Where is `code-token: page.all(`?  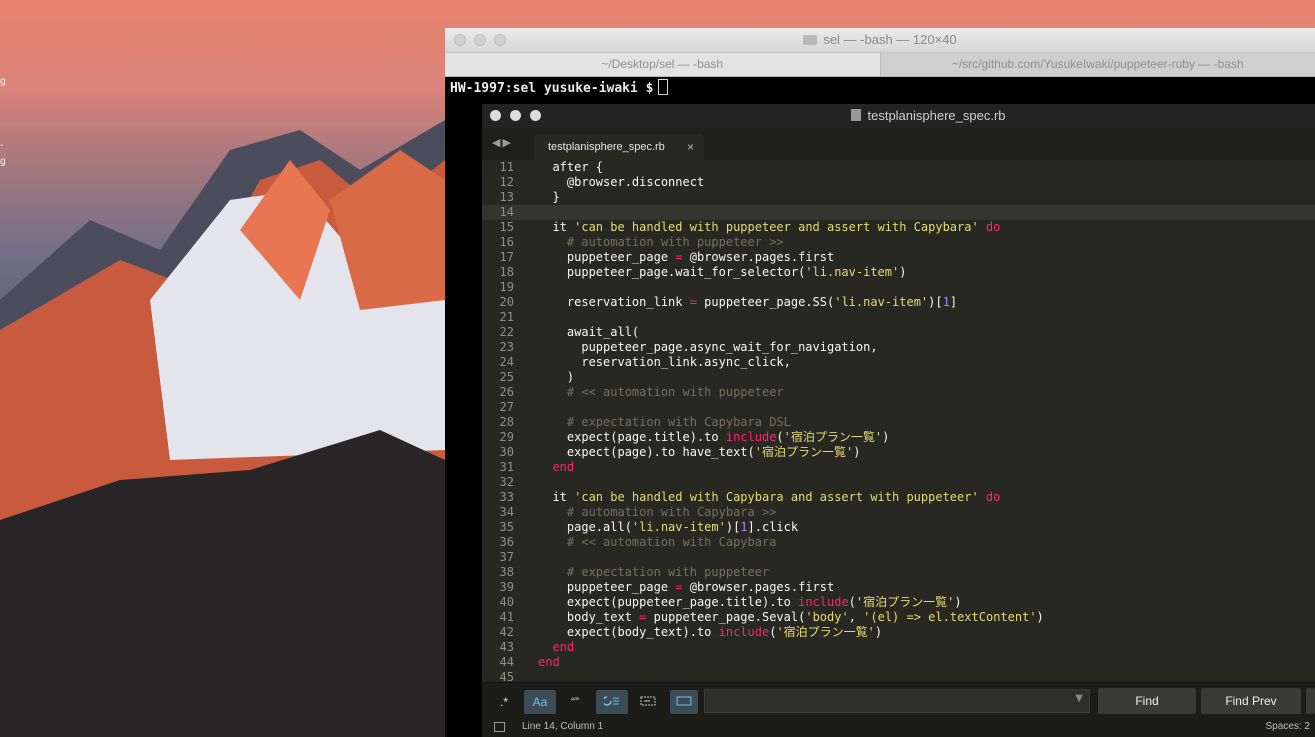 code-token: page.all( is located at coordinates (585, 527).